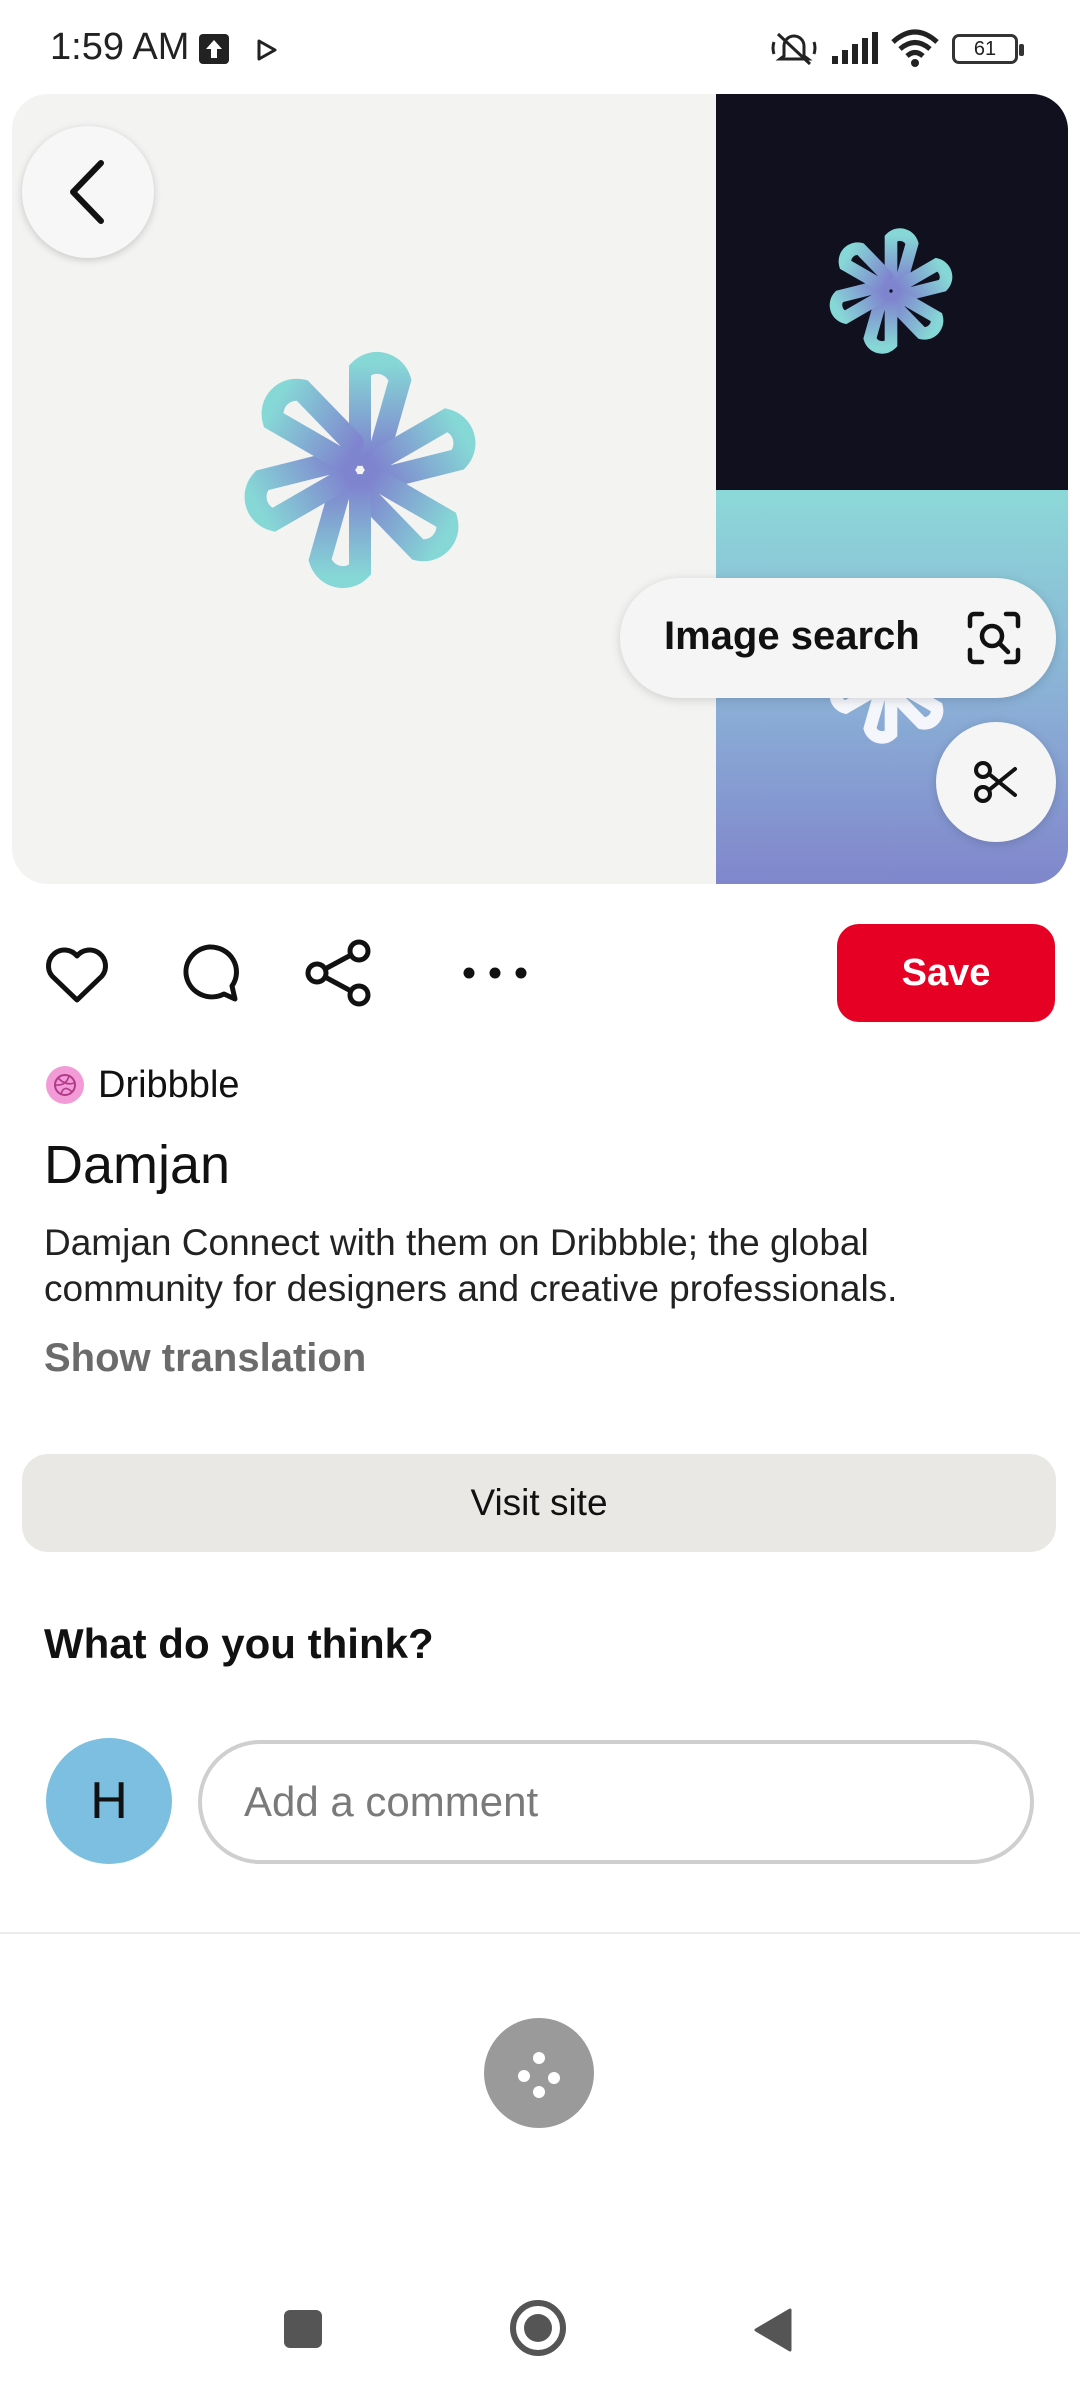 The height and width of the screenshot is (2400, 1080). I want to click on source-avatar, so click(65, 1085).